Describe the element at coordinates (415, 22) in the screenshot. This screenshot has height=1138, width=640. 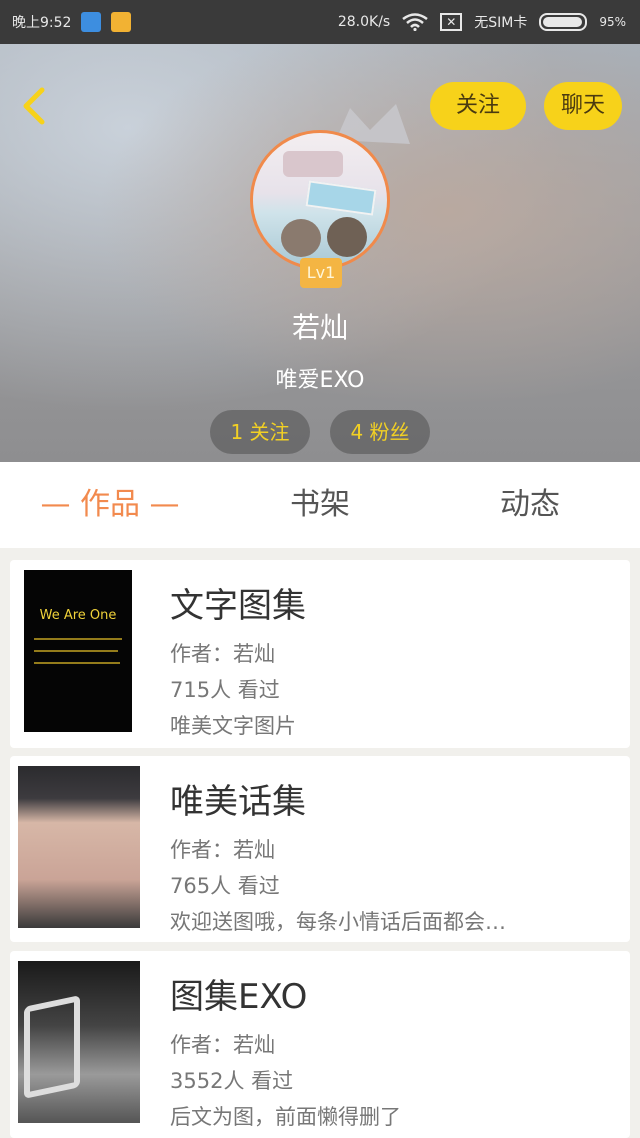
I see `wifi-icon` at that location.